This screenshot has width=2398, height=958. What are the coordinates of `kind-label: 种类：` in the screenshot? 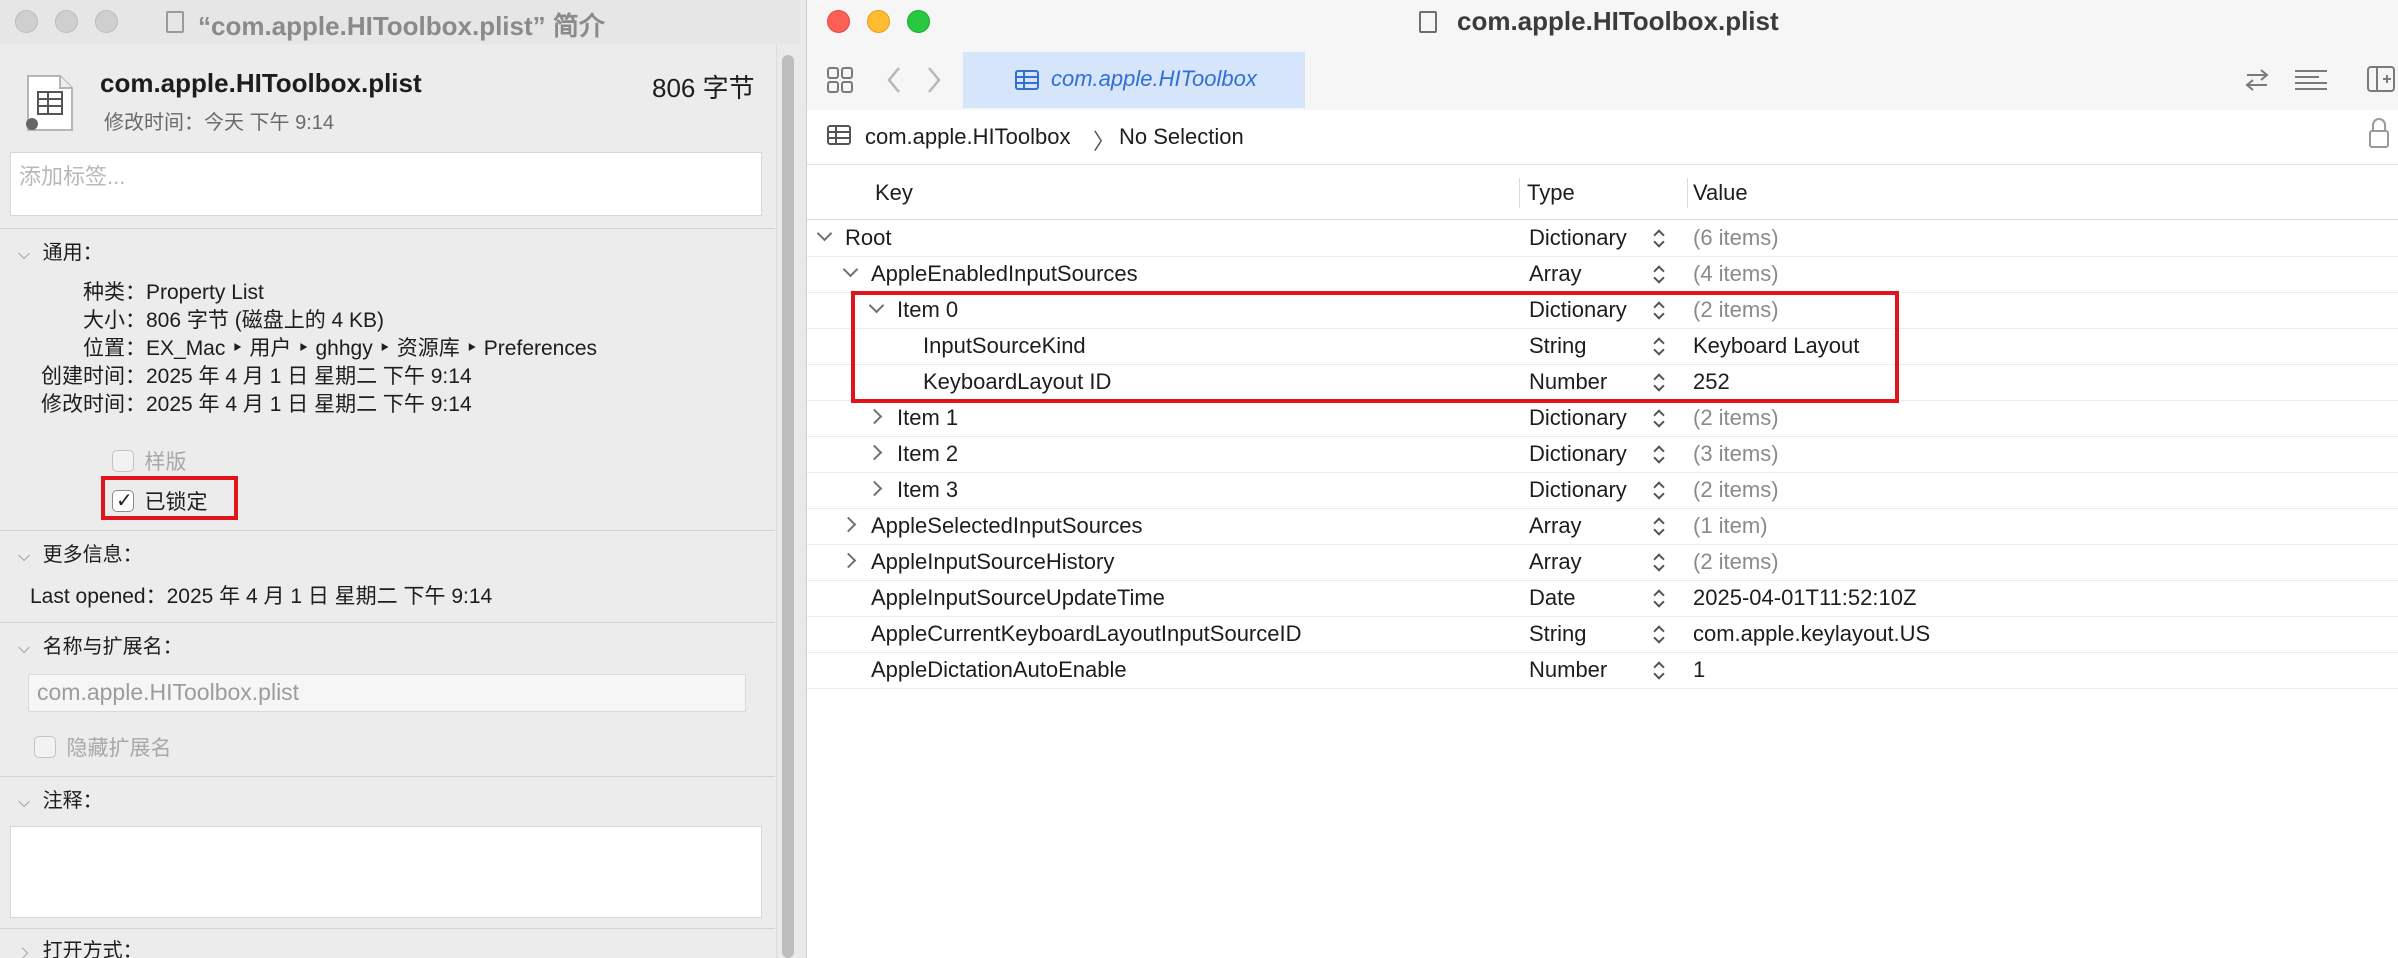 It's located at (114, 292).